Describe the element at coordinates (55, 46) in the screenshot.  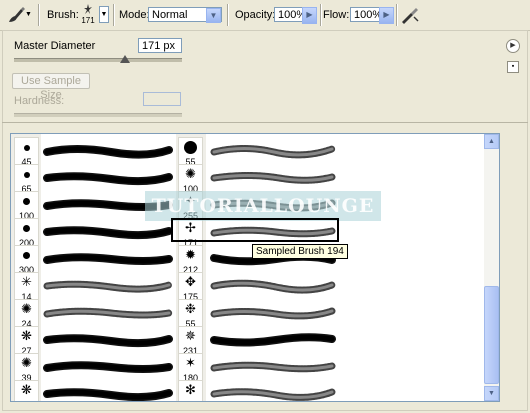
I see `master-diameter-label: Master Diameter` at that location.